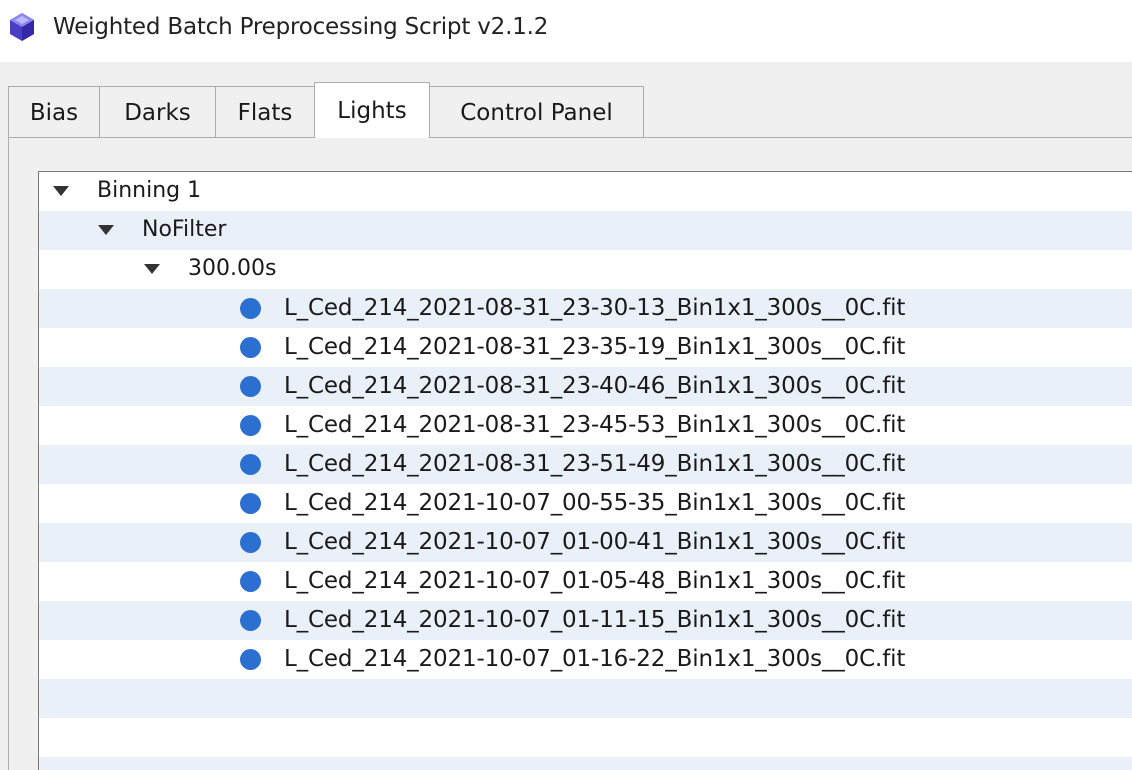 The image size is (1132, 770). I want to click on tree-node-binning-label: Binning 1, so click(149, 190).